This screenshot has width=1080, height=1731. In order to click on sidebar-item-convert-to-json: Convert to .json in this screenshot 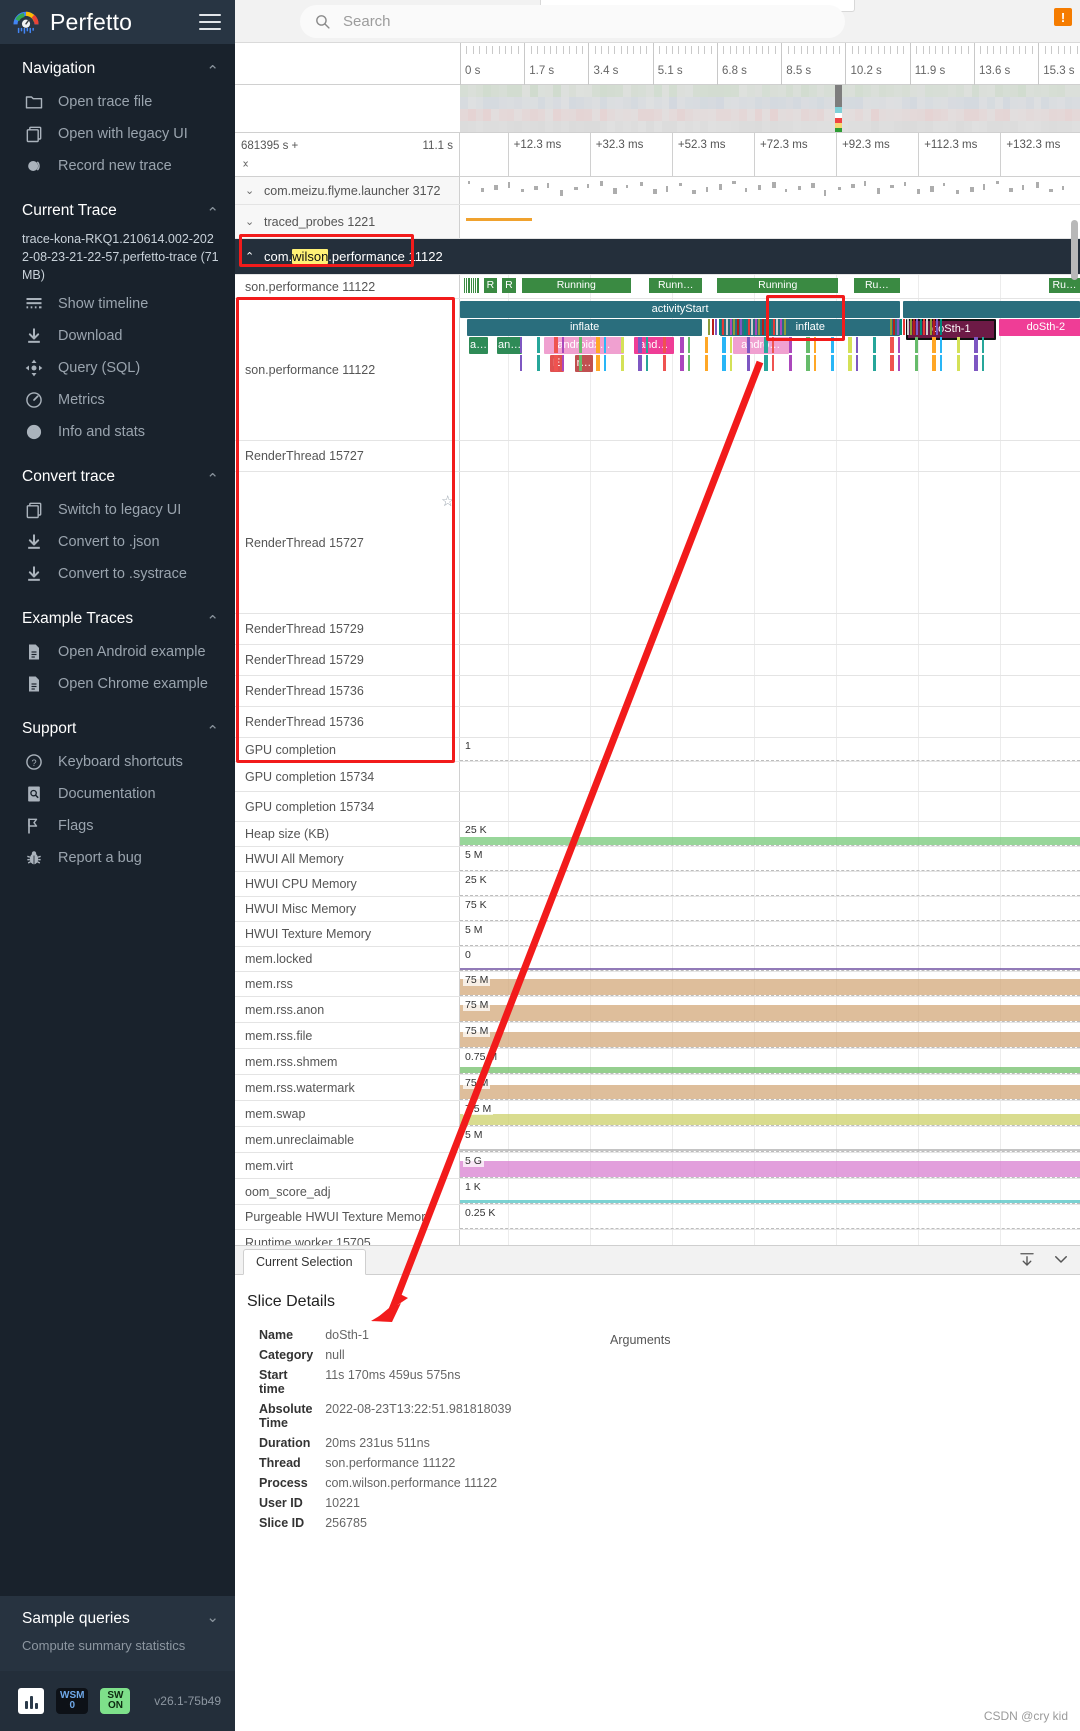, I will do `click(117, 542)`.